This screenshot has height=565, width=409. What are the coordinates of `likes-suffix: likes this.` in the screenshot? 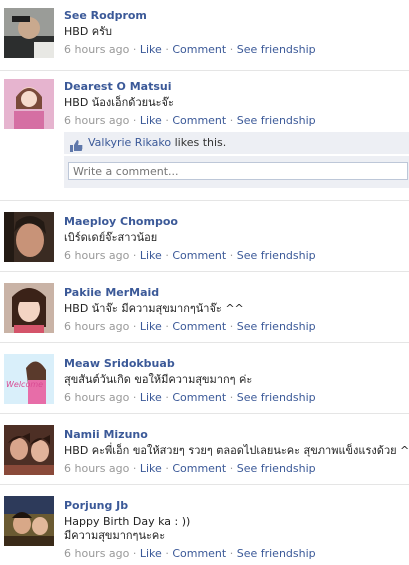 It's located at (199, 142).